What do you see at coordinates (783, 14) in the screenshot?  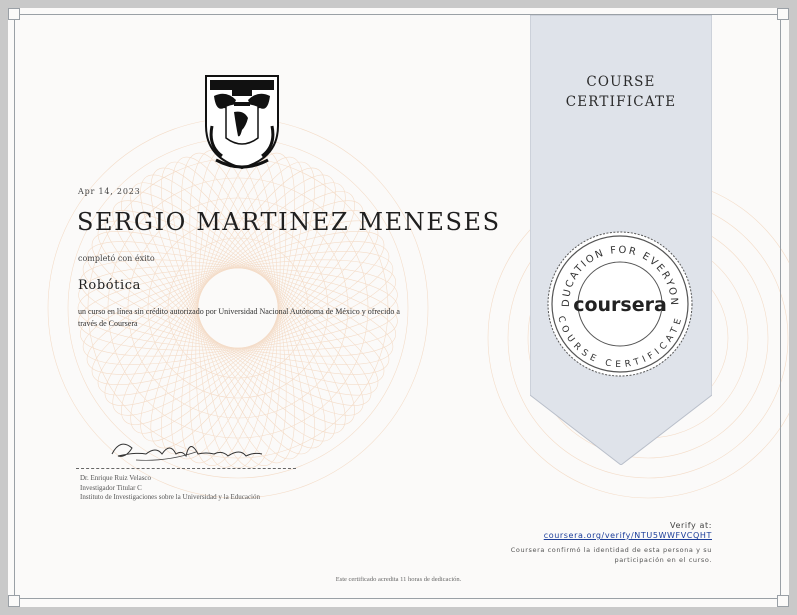 I see `border-corner-top-right` at bounding box center [783, 14].